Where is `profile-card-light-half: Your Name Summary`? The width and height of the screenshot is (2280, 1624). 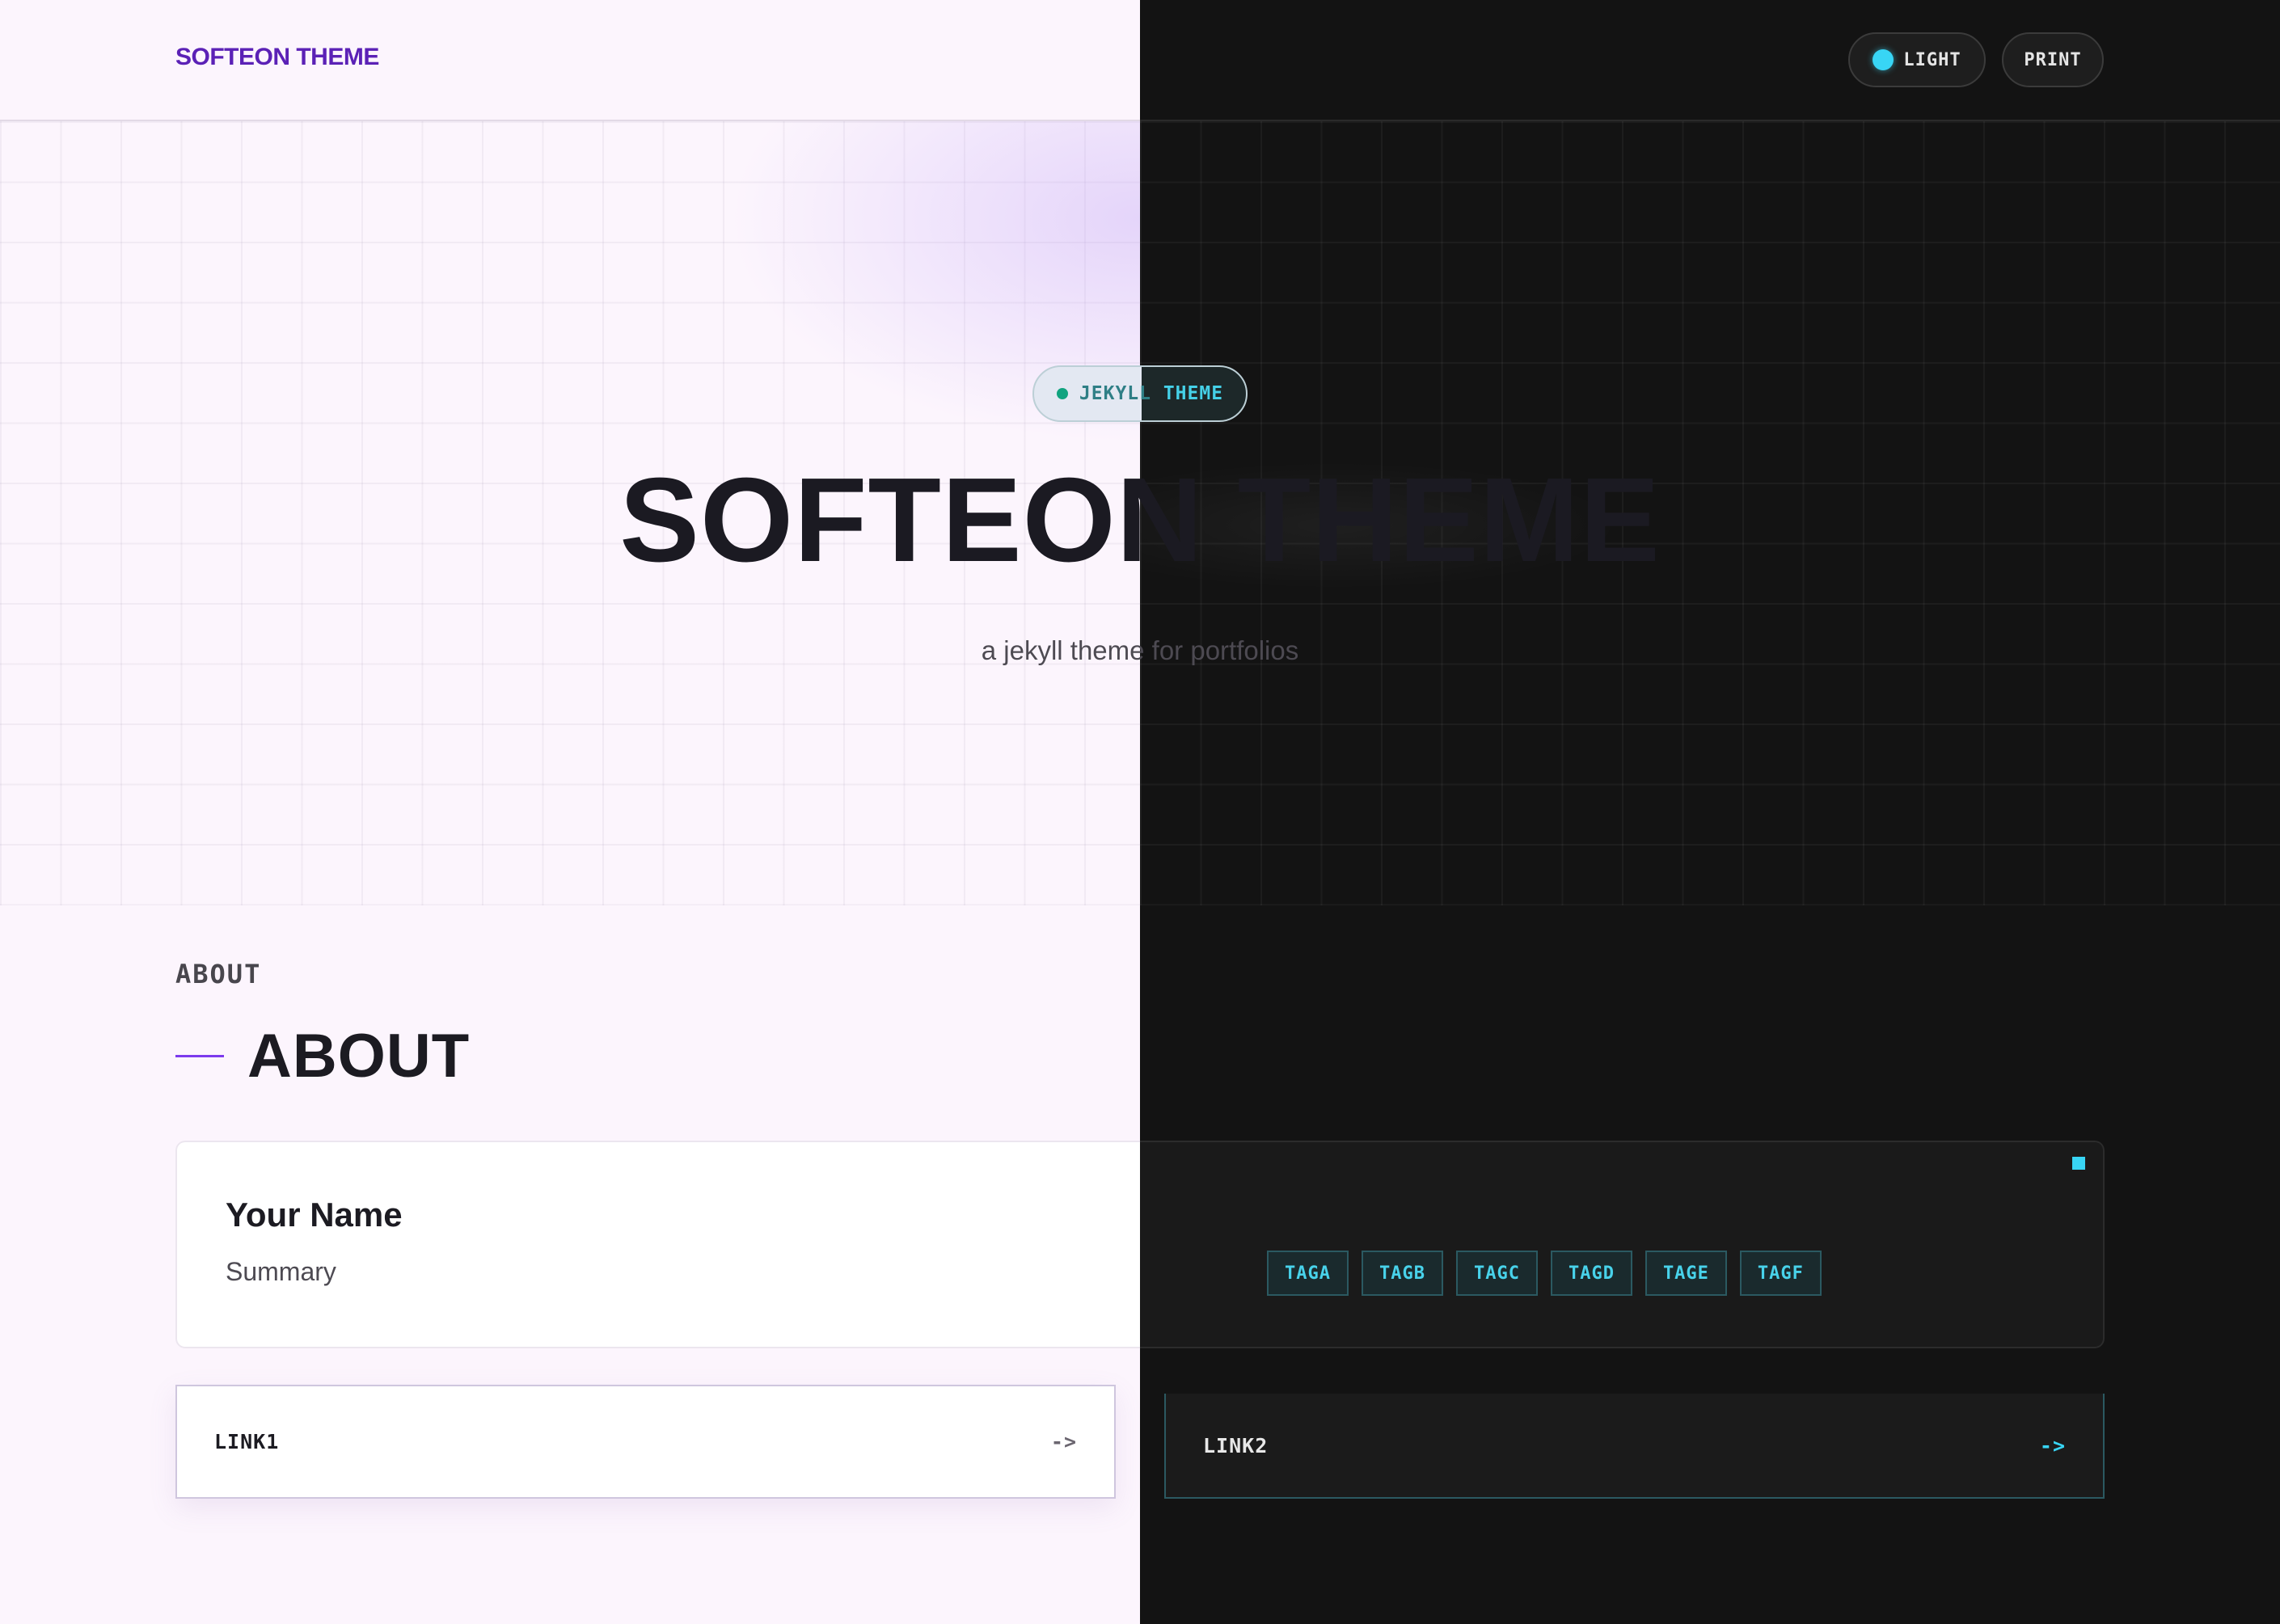 profile-card-light-half: Your Name Summary is located at coordinates (657, 1244).